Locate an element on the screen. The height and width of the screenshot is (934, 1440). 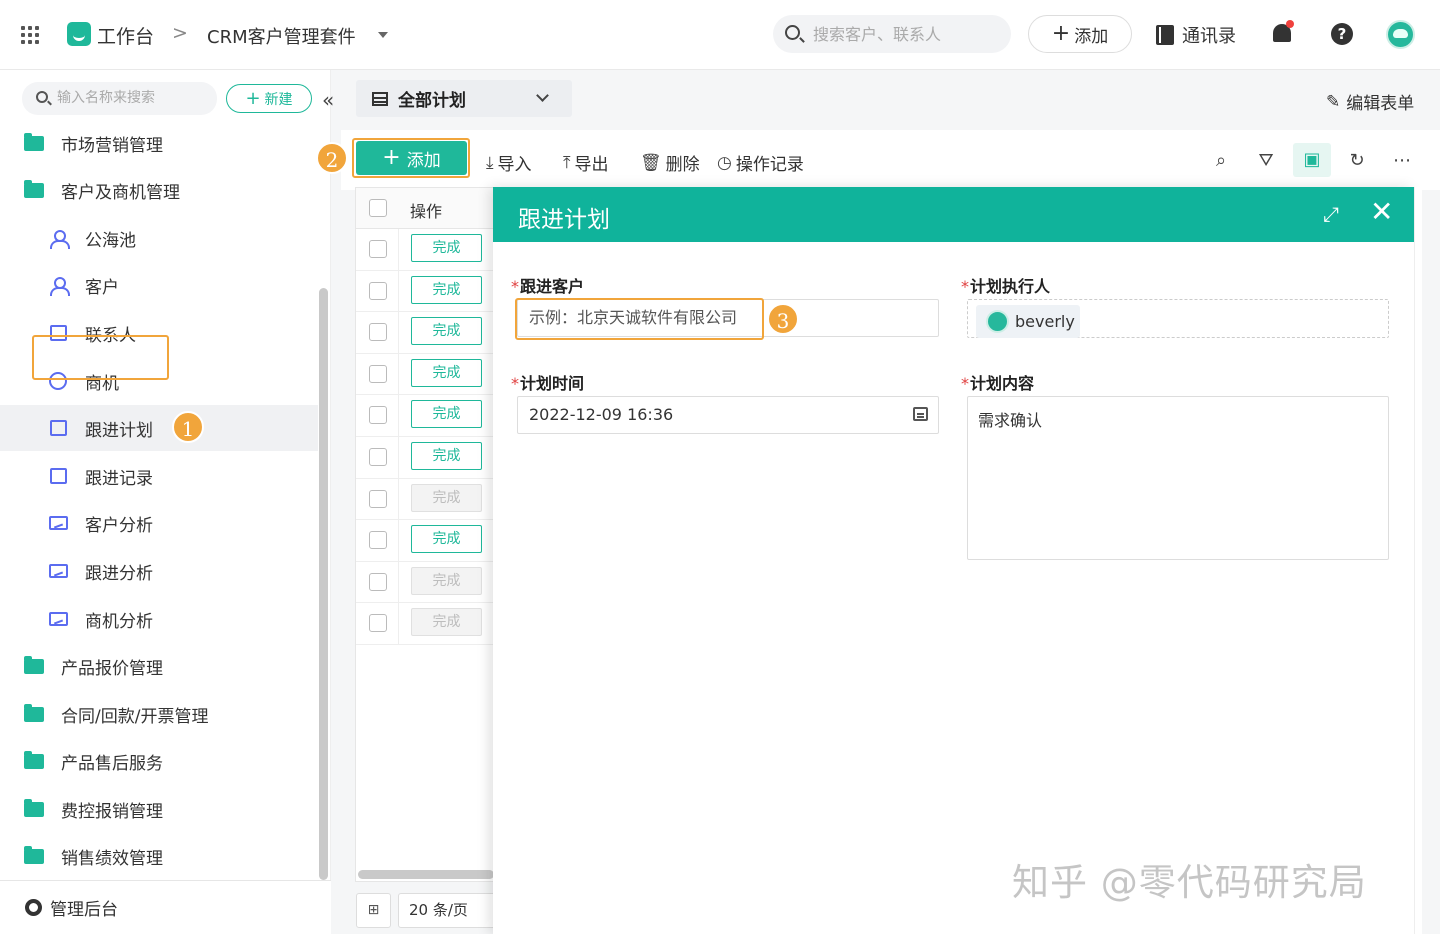
sidebar-item: 跟进记录 is located at coordinates (159, 476).